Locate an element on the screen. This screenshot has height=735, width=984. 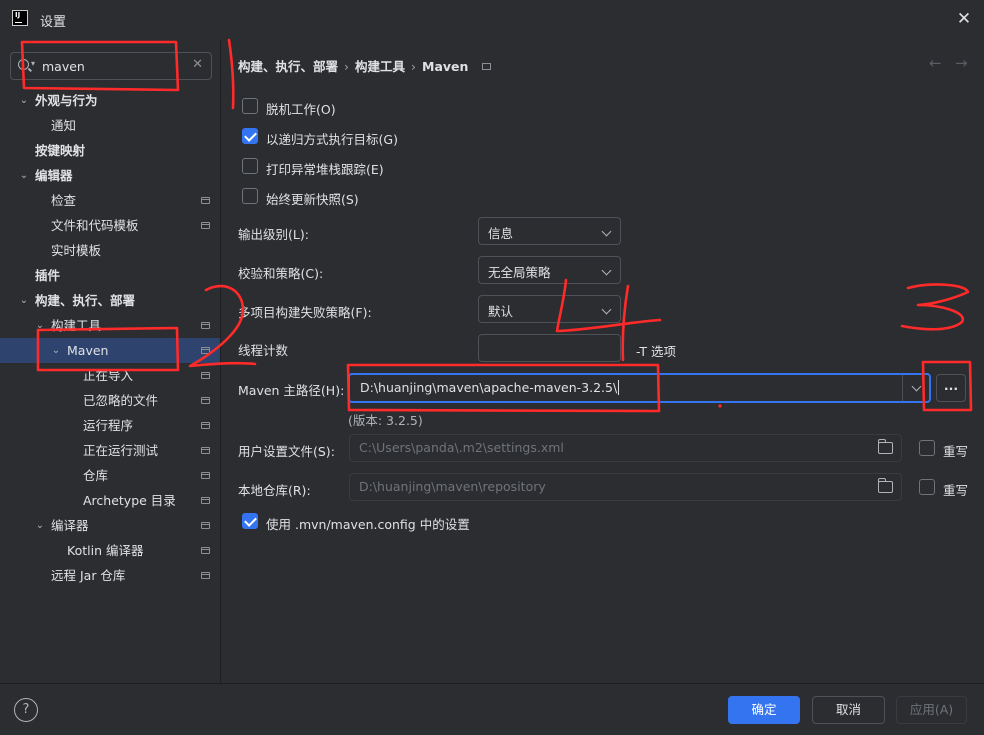
tree-item-label: 远程 Jar 仓库 is located at coordinates (88, 575).